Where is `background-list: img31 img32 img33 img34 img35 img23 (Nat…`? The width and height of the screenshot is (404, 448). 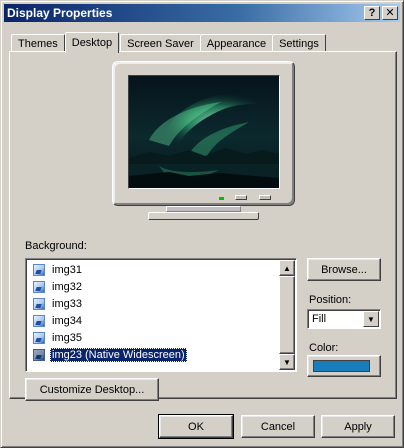
background-list: img31 img32 img33 img34 img35 img23 (Nat… is located at coordinates (154, 312).